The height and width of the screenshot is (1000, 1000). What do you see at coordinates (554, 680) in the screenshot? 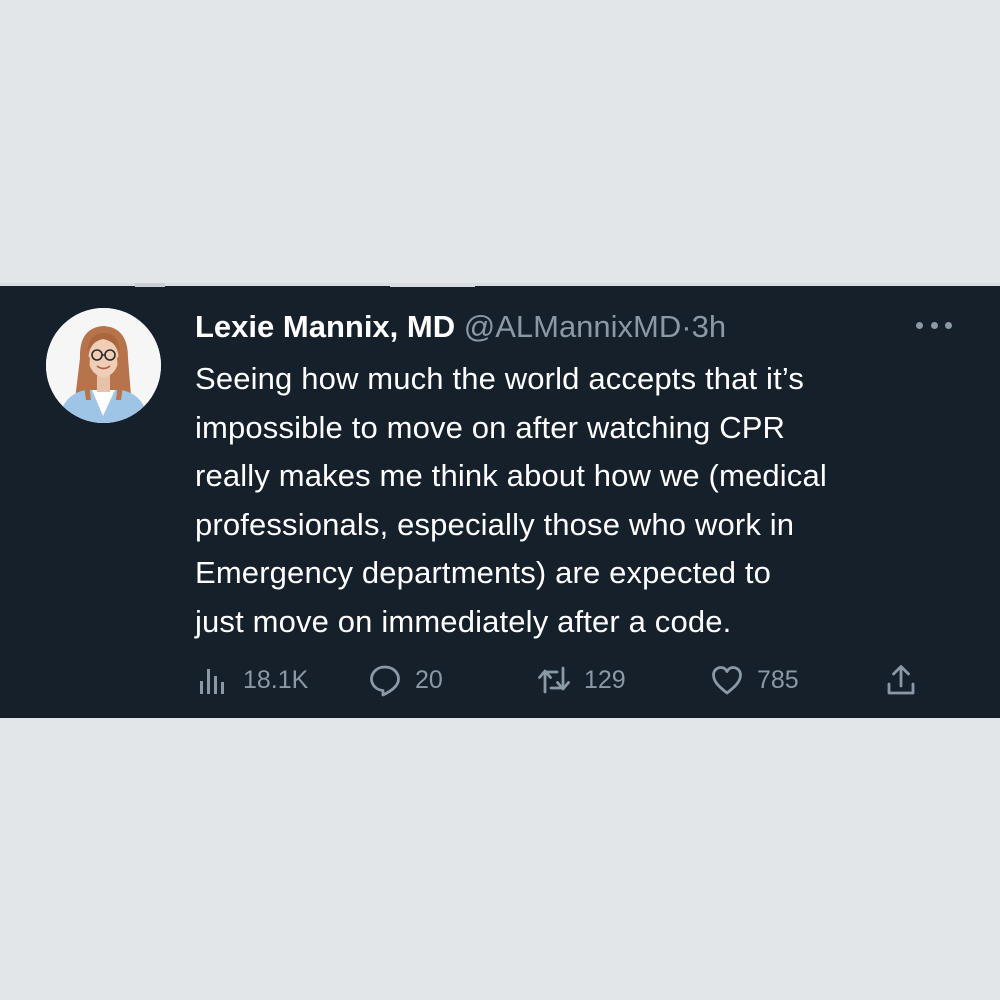
I see `retweet-icon` at bounding box center [554, 680].